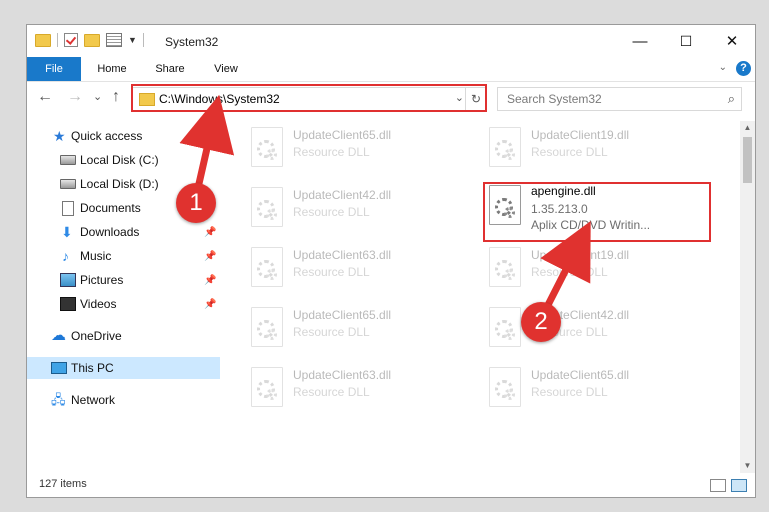 The height and width of the screenshot is (512, 769). Describe the element at coordinates (731, 99) in the screenshot. I see `search-icon: ⌕` at that location.